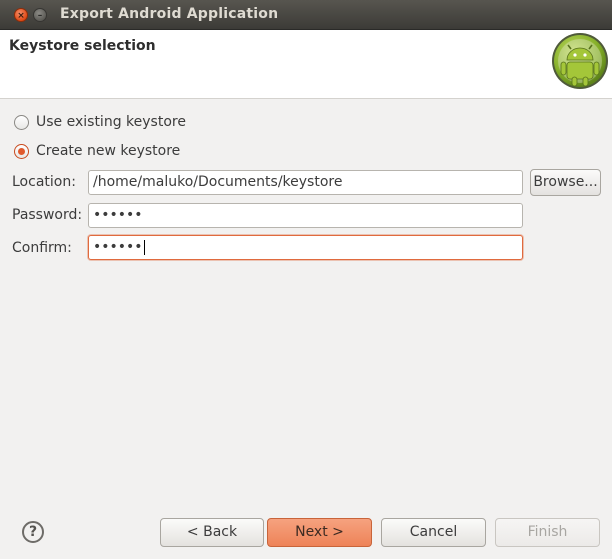 Image resolution: width=612 pixels, height=559 pixels. Describe the element at coordinates (319, 532) in the screenshot. I see `next-button: Next >` at that location.